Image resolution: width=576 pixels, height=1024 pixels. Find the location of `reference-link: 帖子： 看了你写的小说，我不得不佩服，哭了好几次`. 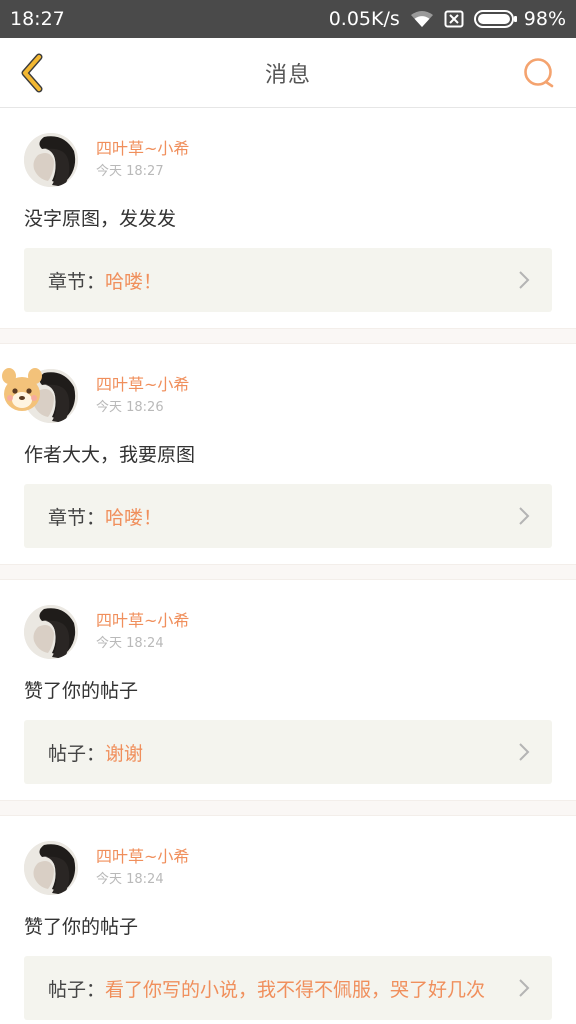

reference-link: 帖子： 看了你写的小说，我不得不佩服，哭了好几次 is located at coordinates (288, 988).